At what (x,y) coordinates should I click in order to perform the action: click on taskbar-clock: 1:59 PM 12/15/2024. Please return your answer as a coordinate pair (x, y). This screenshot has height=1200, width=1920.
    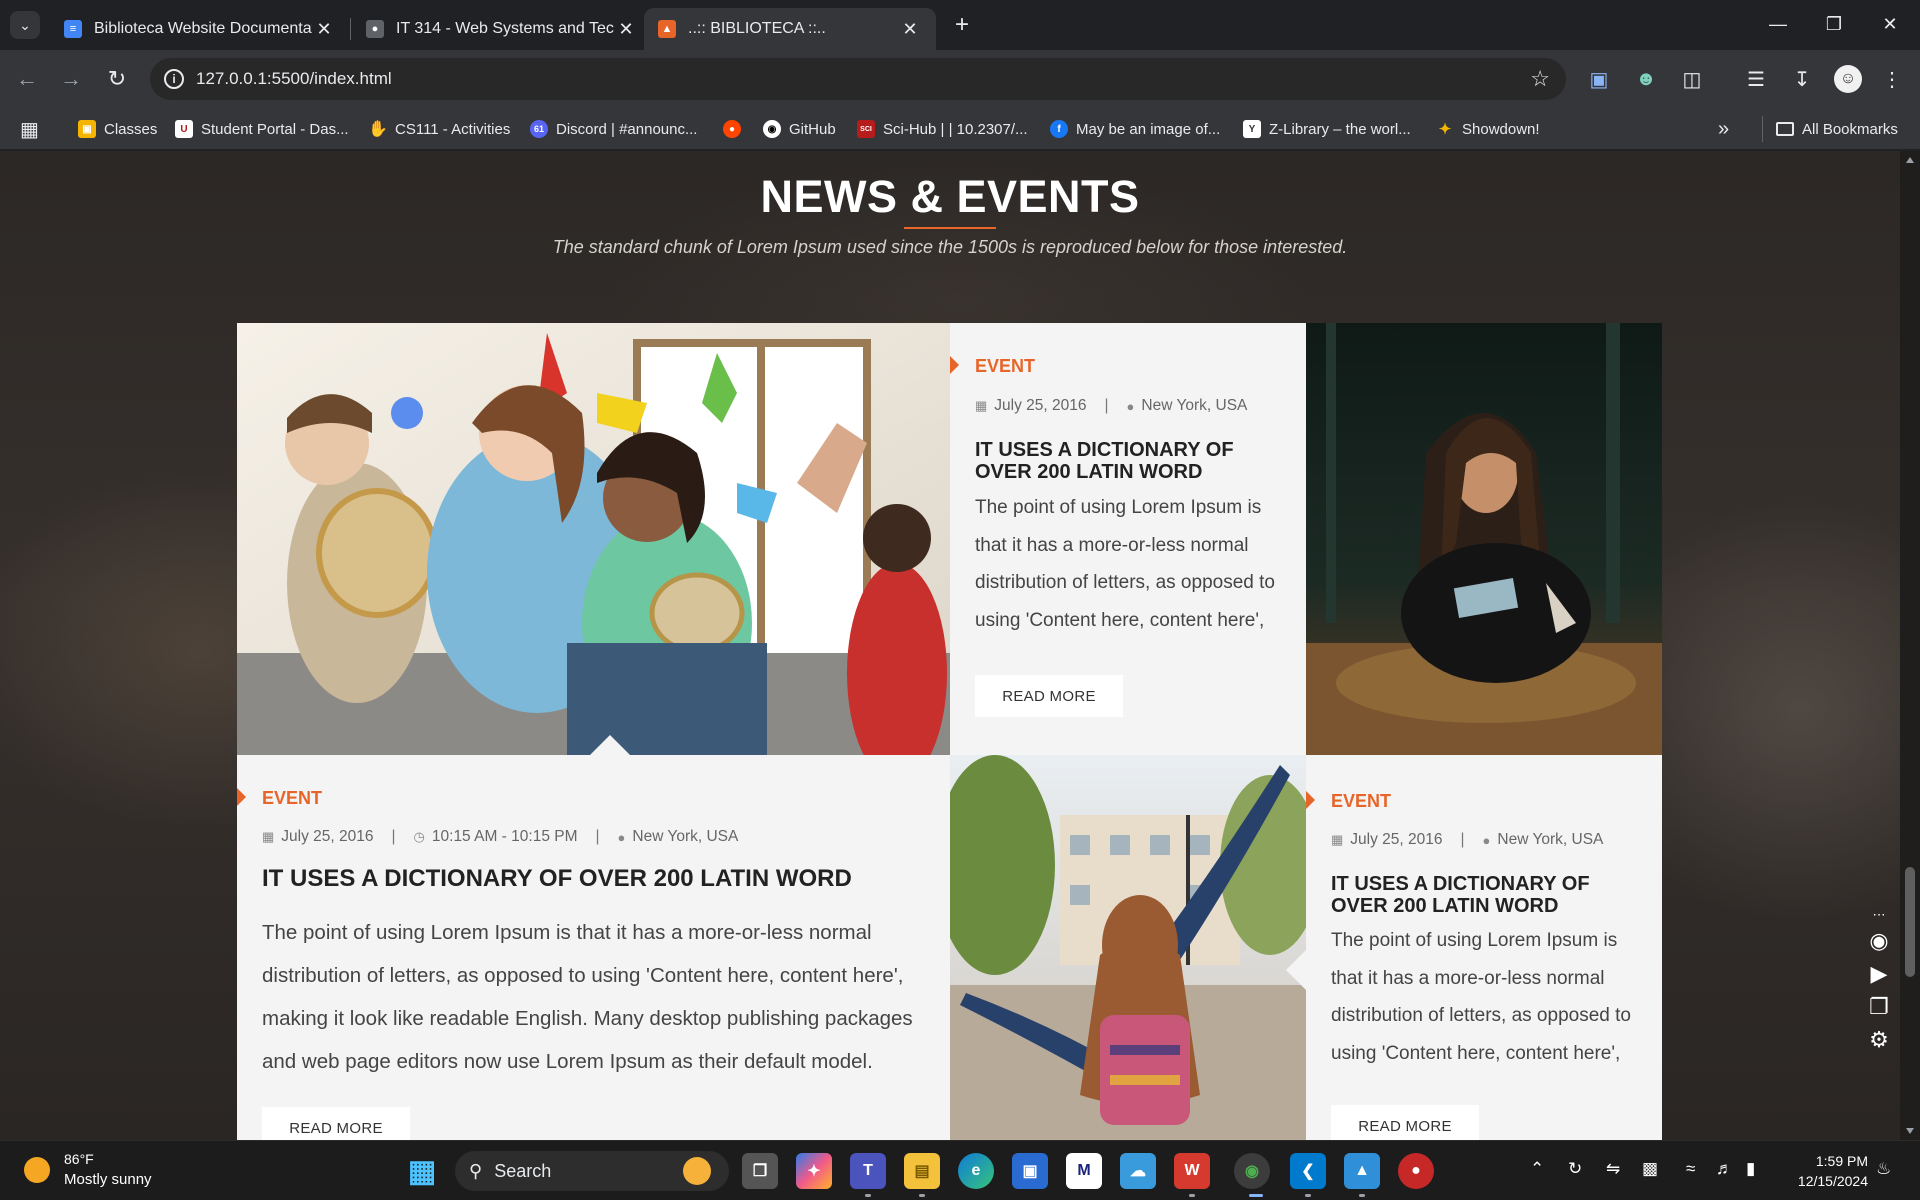
    Looking at the image, I should click on (1833, 1171).